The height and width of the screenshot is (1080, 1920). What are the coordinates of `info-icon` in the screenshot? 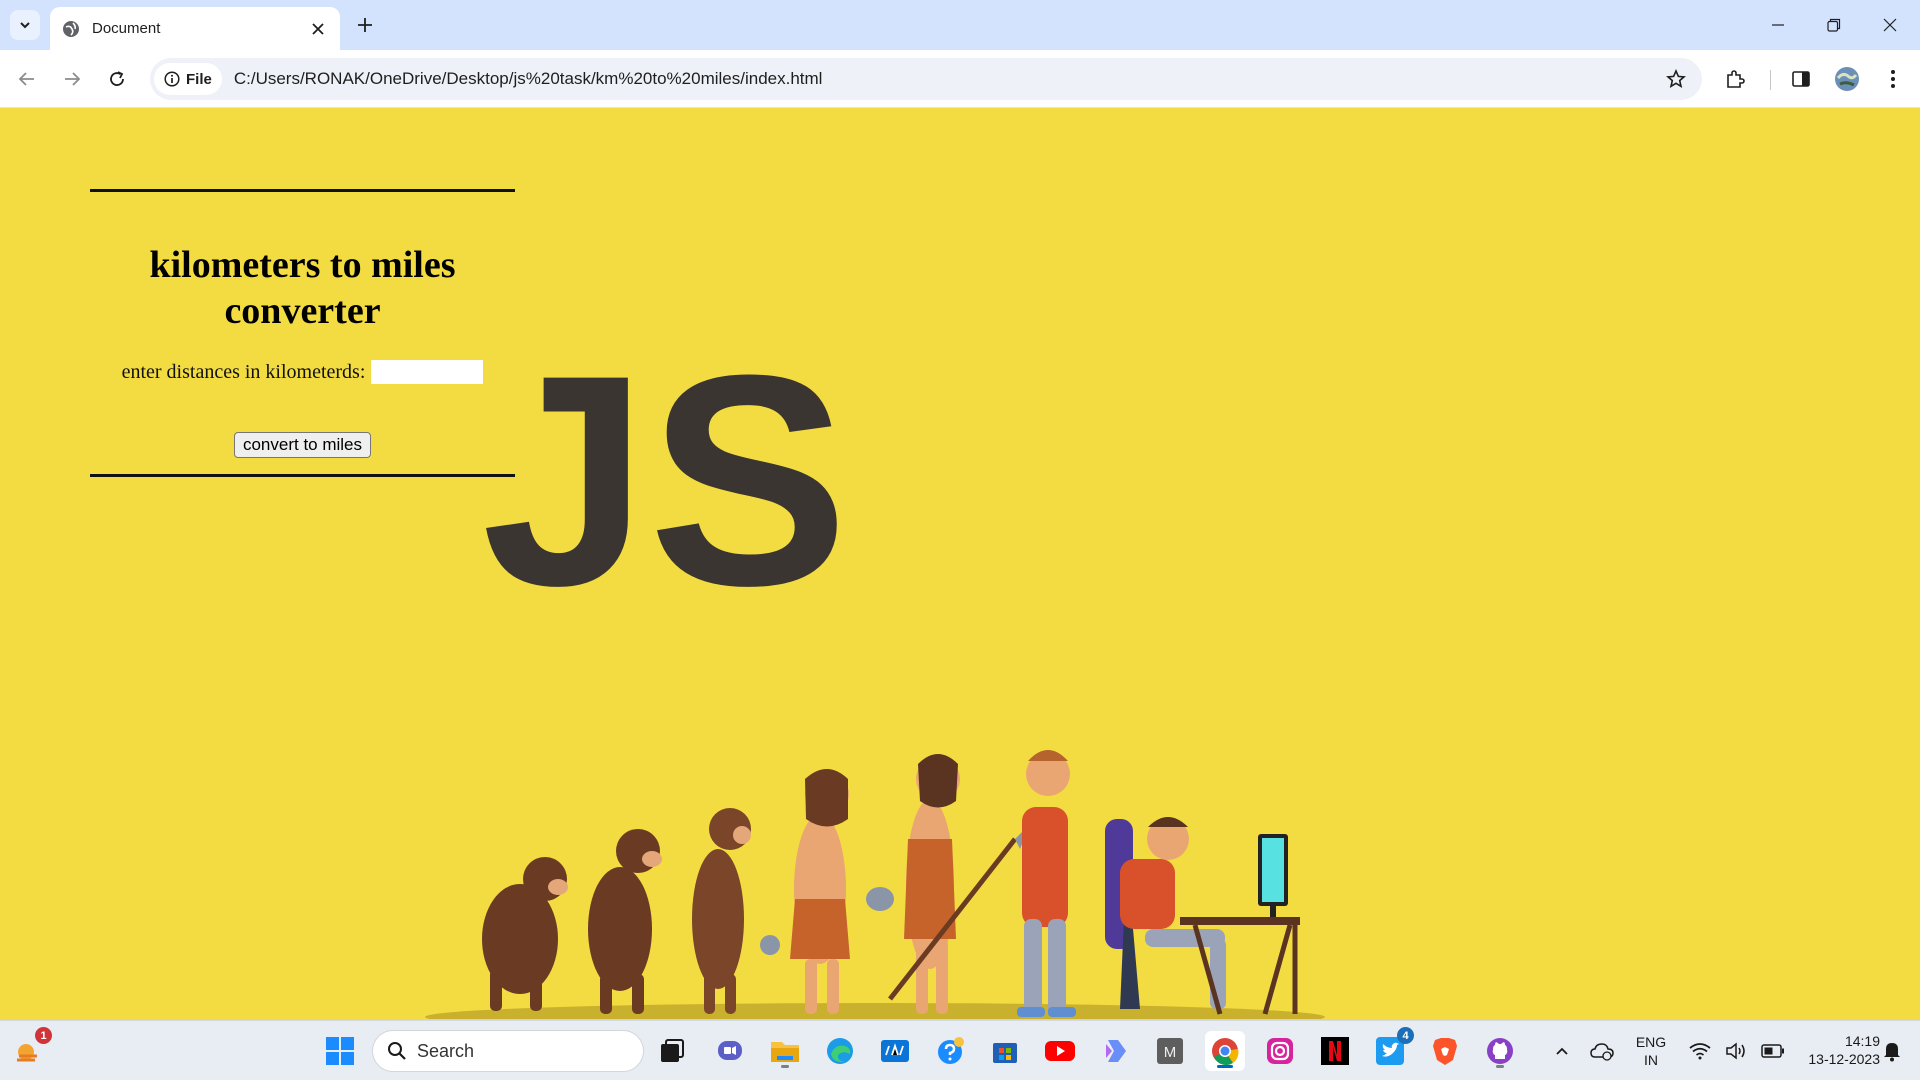 It's located at (172, 79).